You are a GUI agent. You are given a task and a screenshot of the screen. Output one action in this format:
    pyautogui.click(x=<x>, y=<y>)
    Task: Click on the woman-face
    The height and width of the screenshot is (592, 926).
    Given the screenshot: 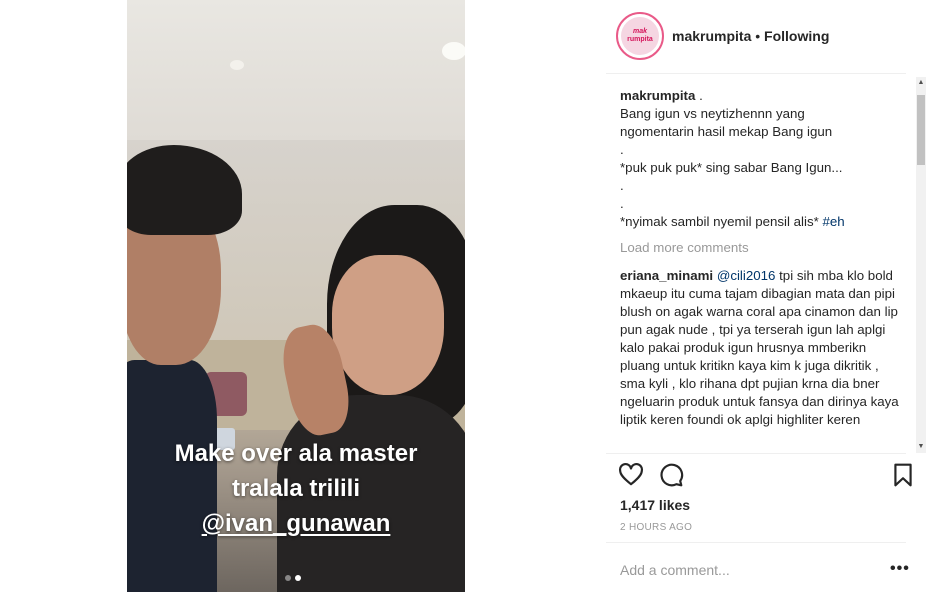 What is the action you would take?
    pyautogui.click(x=388, y=325)
    